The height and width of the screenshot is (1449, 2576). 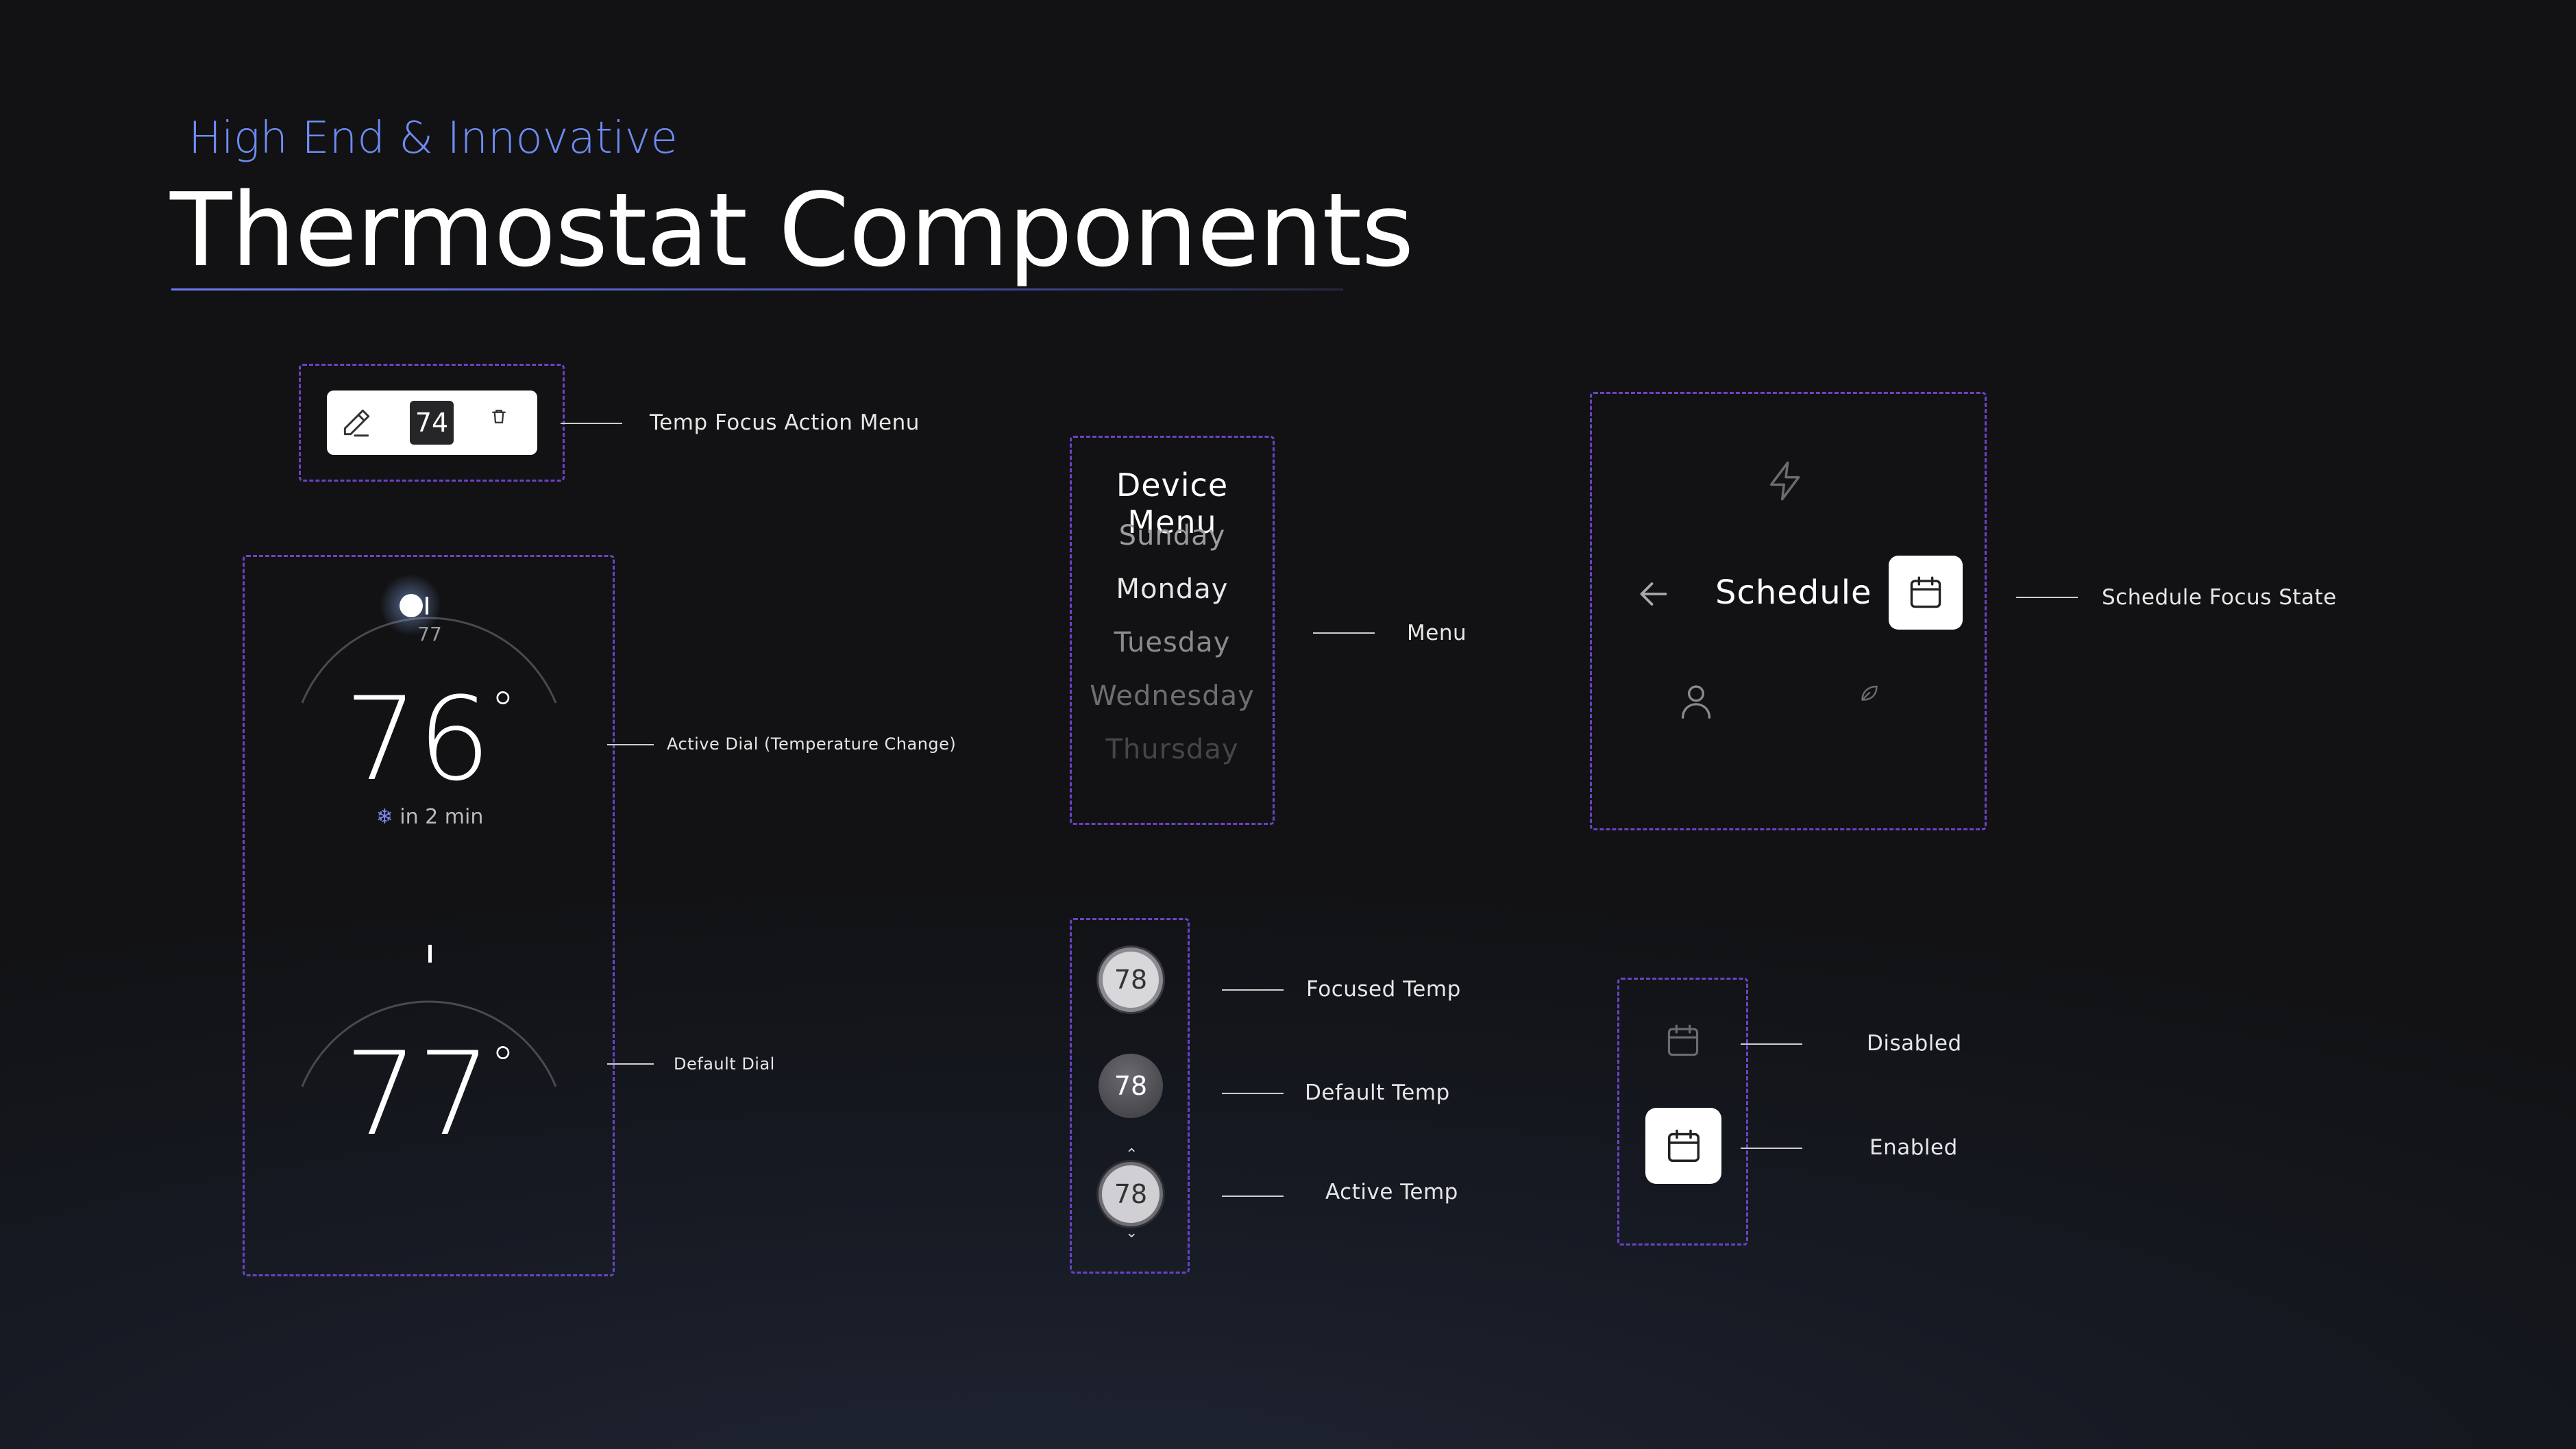 I want to click on lightning-icon, so click(x=1786, y=481).